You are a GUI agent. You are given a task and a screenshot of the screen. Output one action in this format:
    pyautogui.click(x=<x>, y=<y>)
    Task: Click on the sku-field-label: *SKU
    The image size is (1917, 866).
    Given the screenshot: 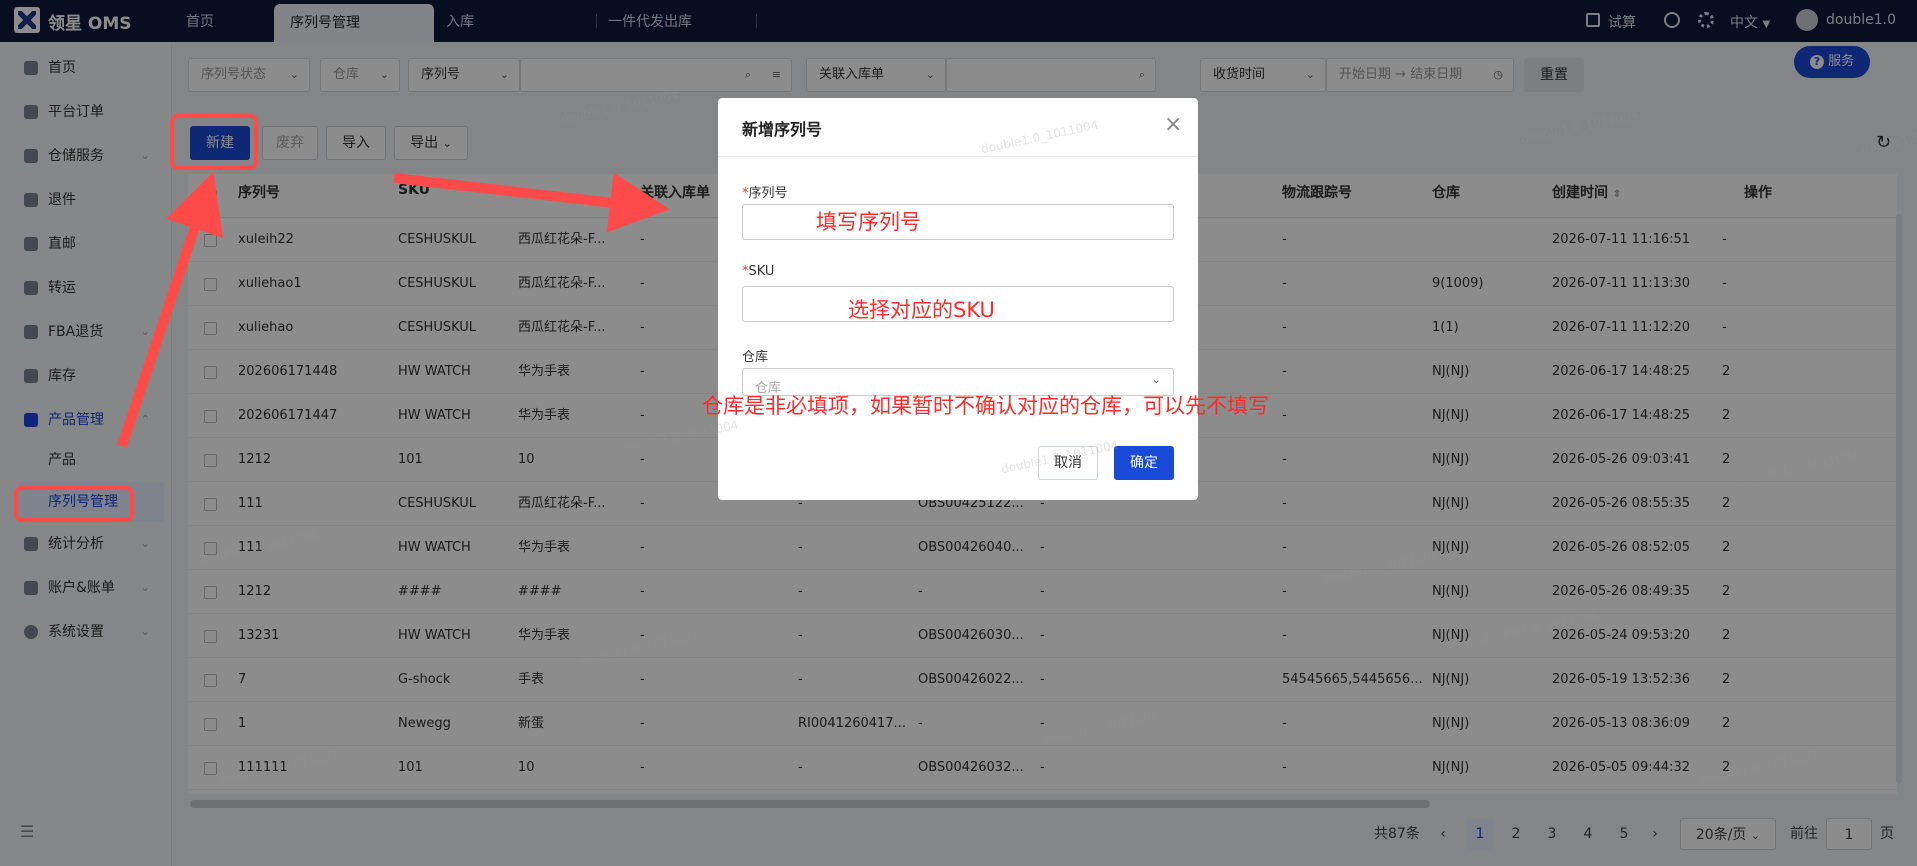 What is the action you would take?
    pyautogui.click(x=758, y=271)
    